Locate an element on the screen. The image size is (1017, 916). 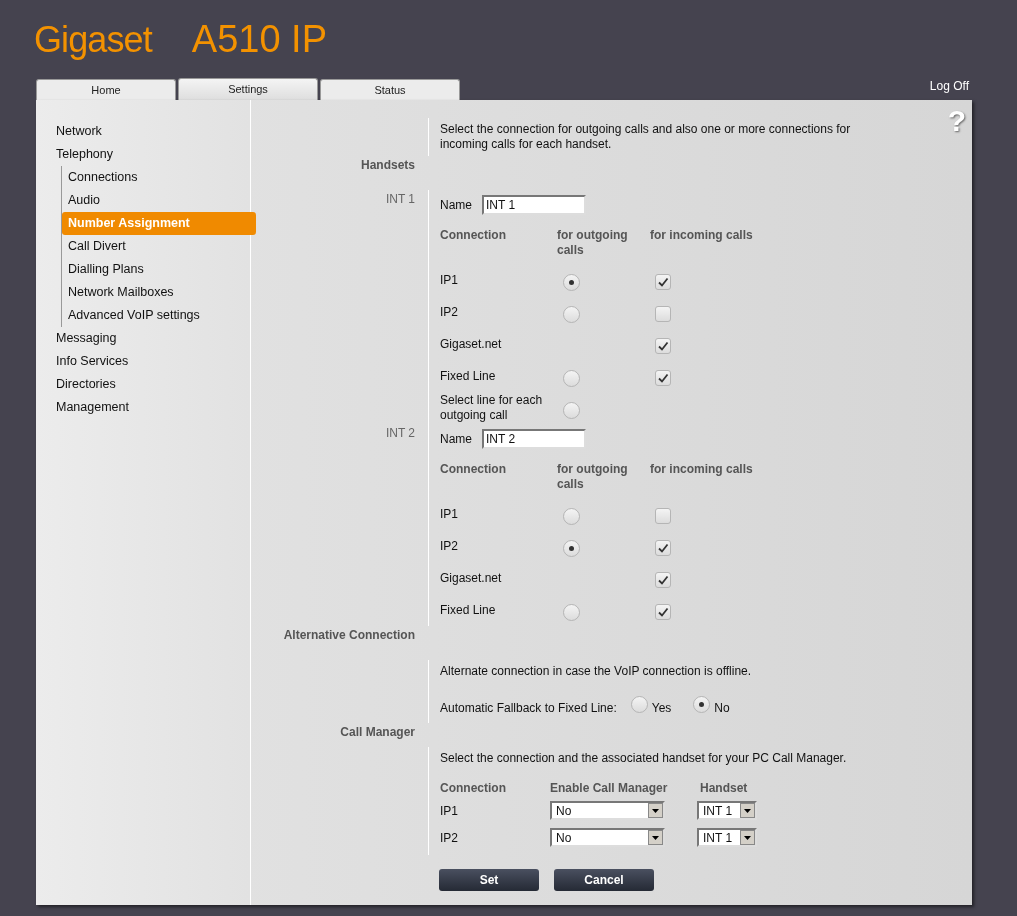
column-header: Enable Call Manager is located at coordinates (609, 788).